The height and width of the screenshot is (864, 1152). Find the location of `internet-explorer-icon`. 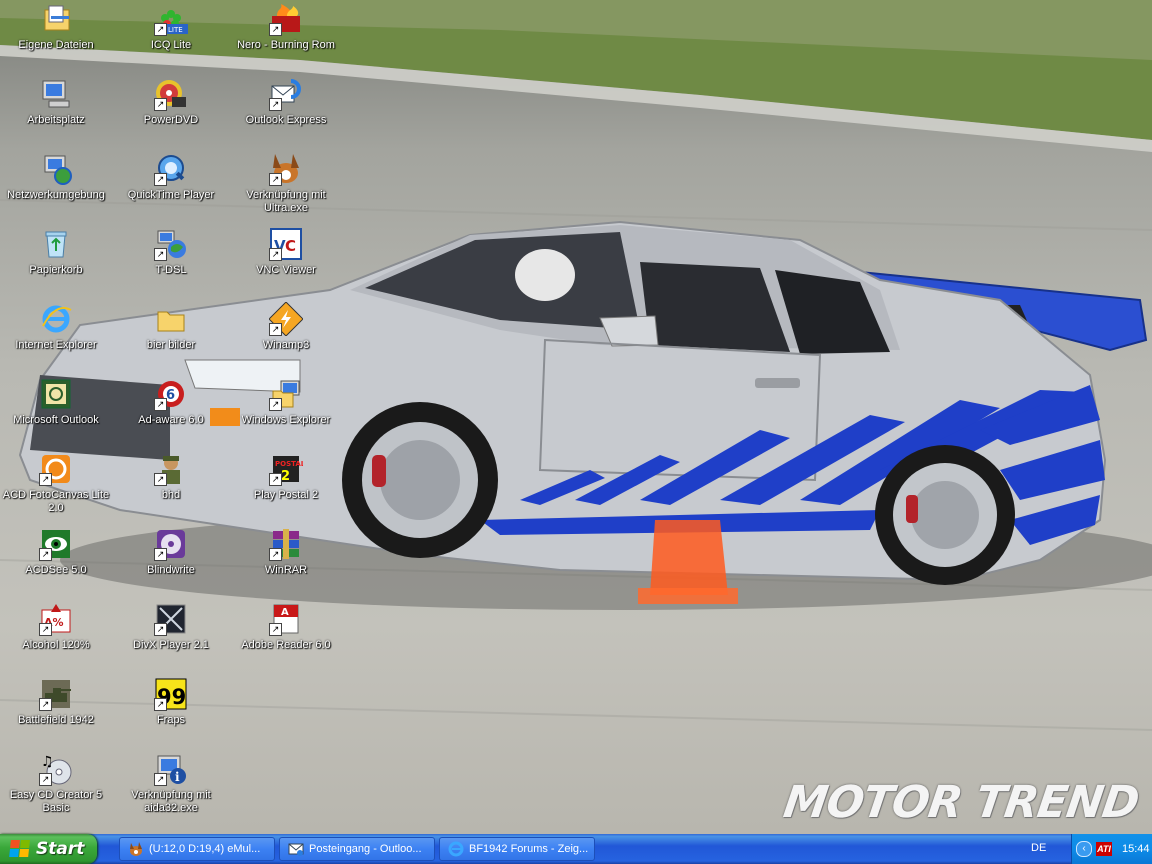

internet-explorer-icon is located at coordinates (456, 849).